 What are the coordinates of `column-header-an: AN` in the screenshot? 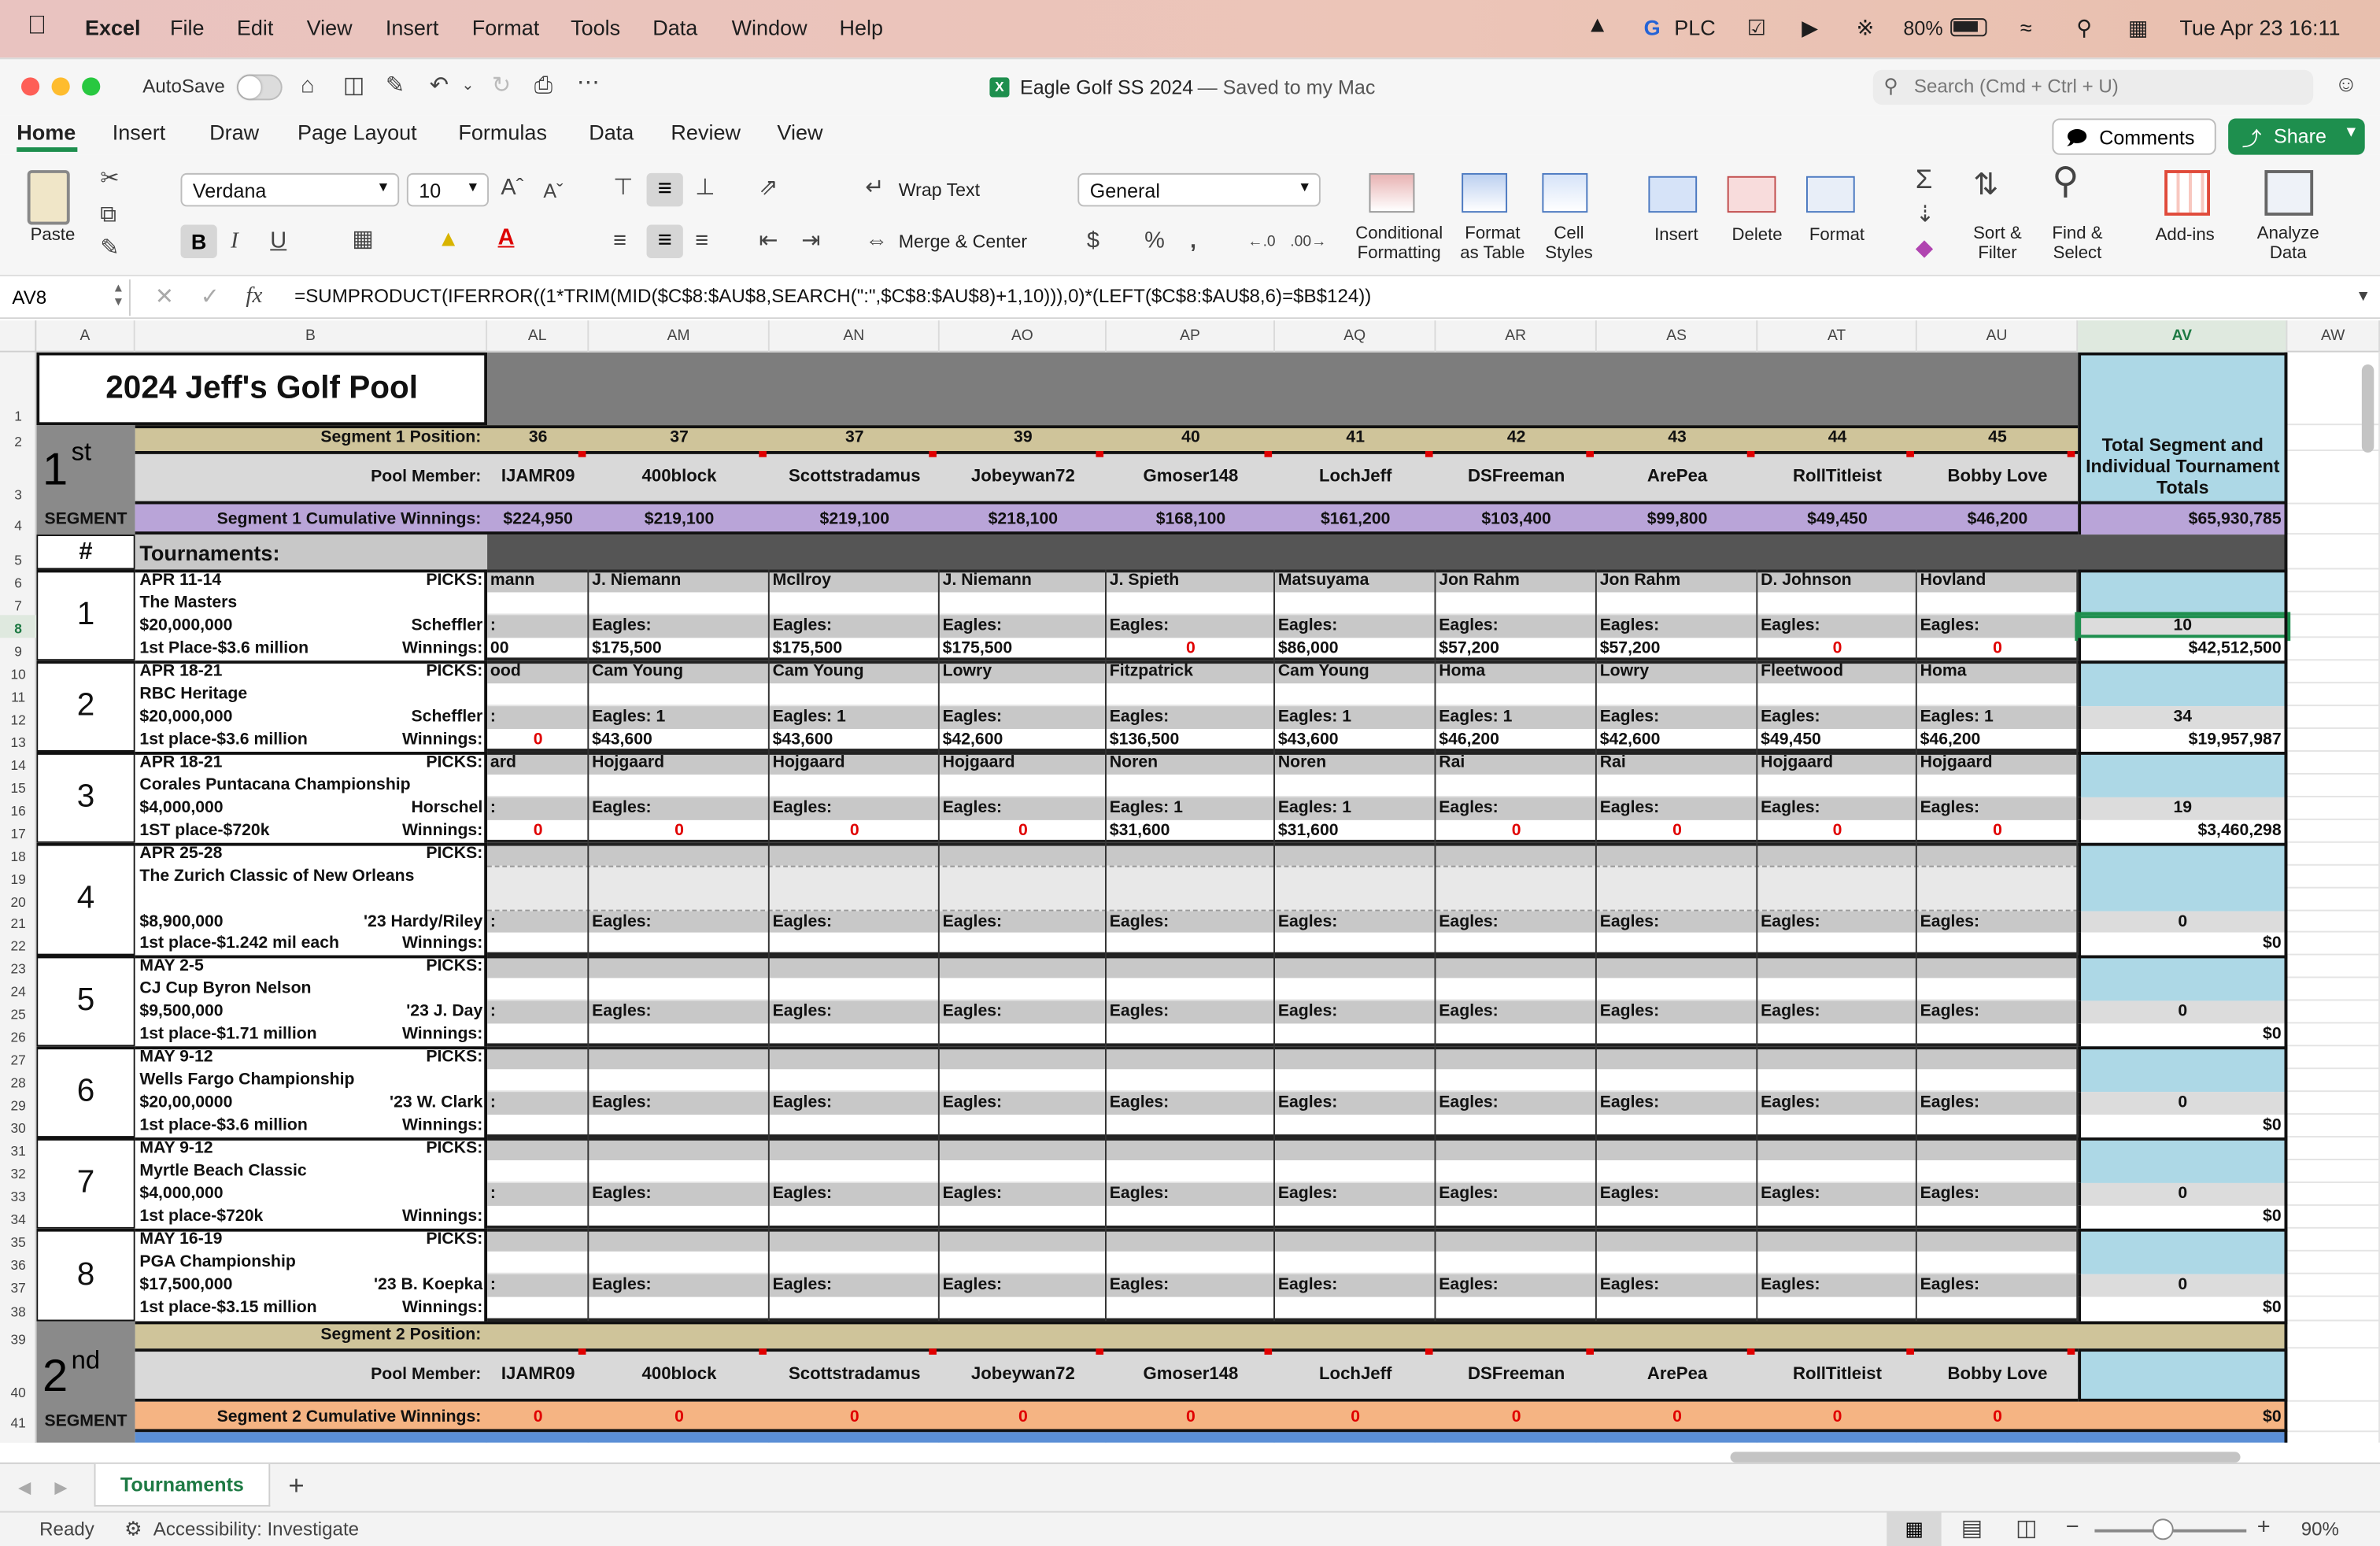 It's located at (855, 337).